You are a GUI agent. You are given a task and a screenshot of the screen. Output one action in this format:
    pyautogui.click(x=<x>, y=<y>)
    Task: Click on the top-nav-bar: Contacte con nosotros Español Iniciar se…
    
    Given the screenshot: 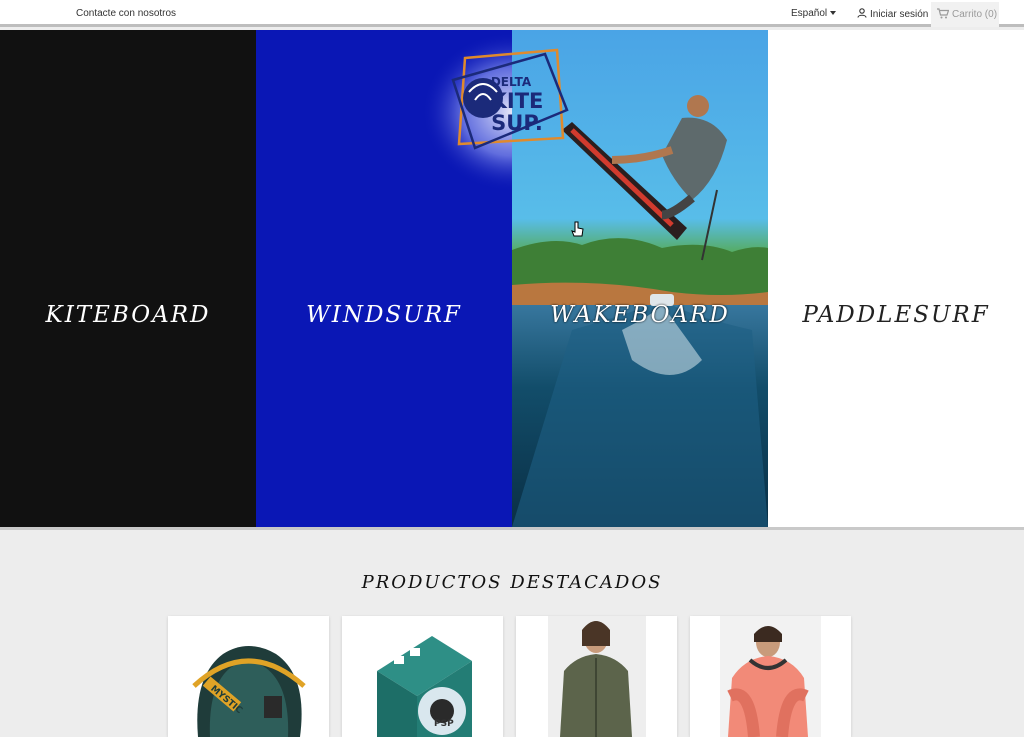 What is the action you would take?
    pyautogui.click(x=512, y=13)
    